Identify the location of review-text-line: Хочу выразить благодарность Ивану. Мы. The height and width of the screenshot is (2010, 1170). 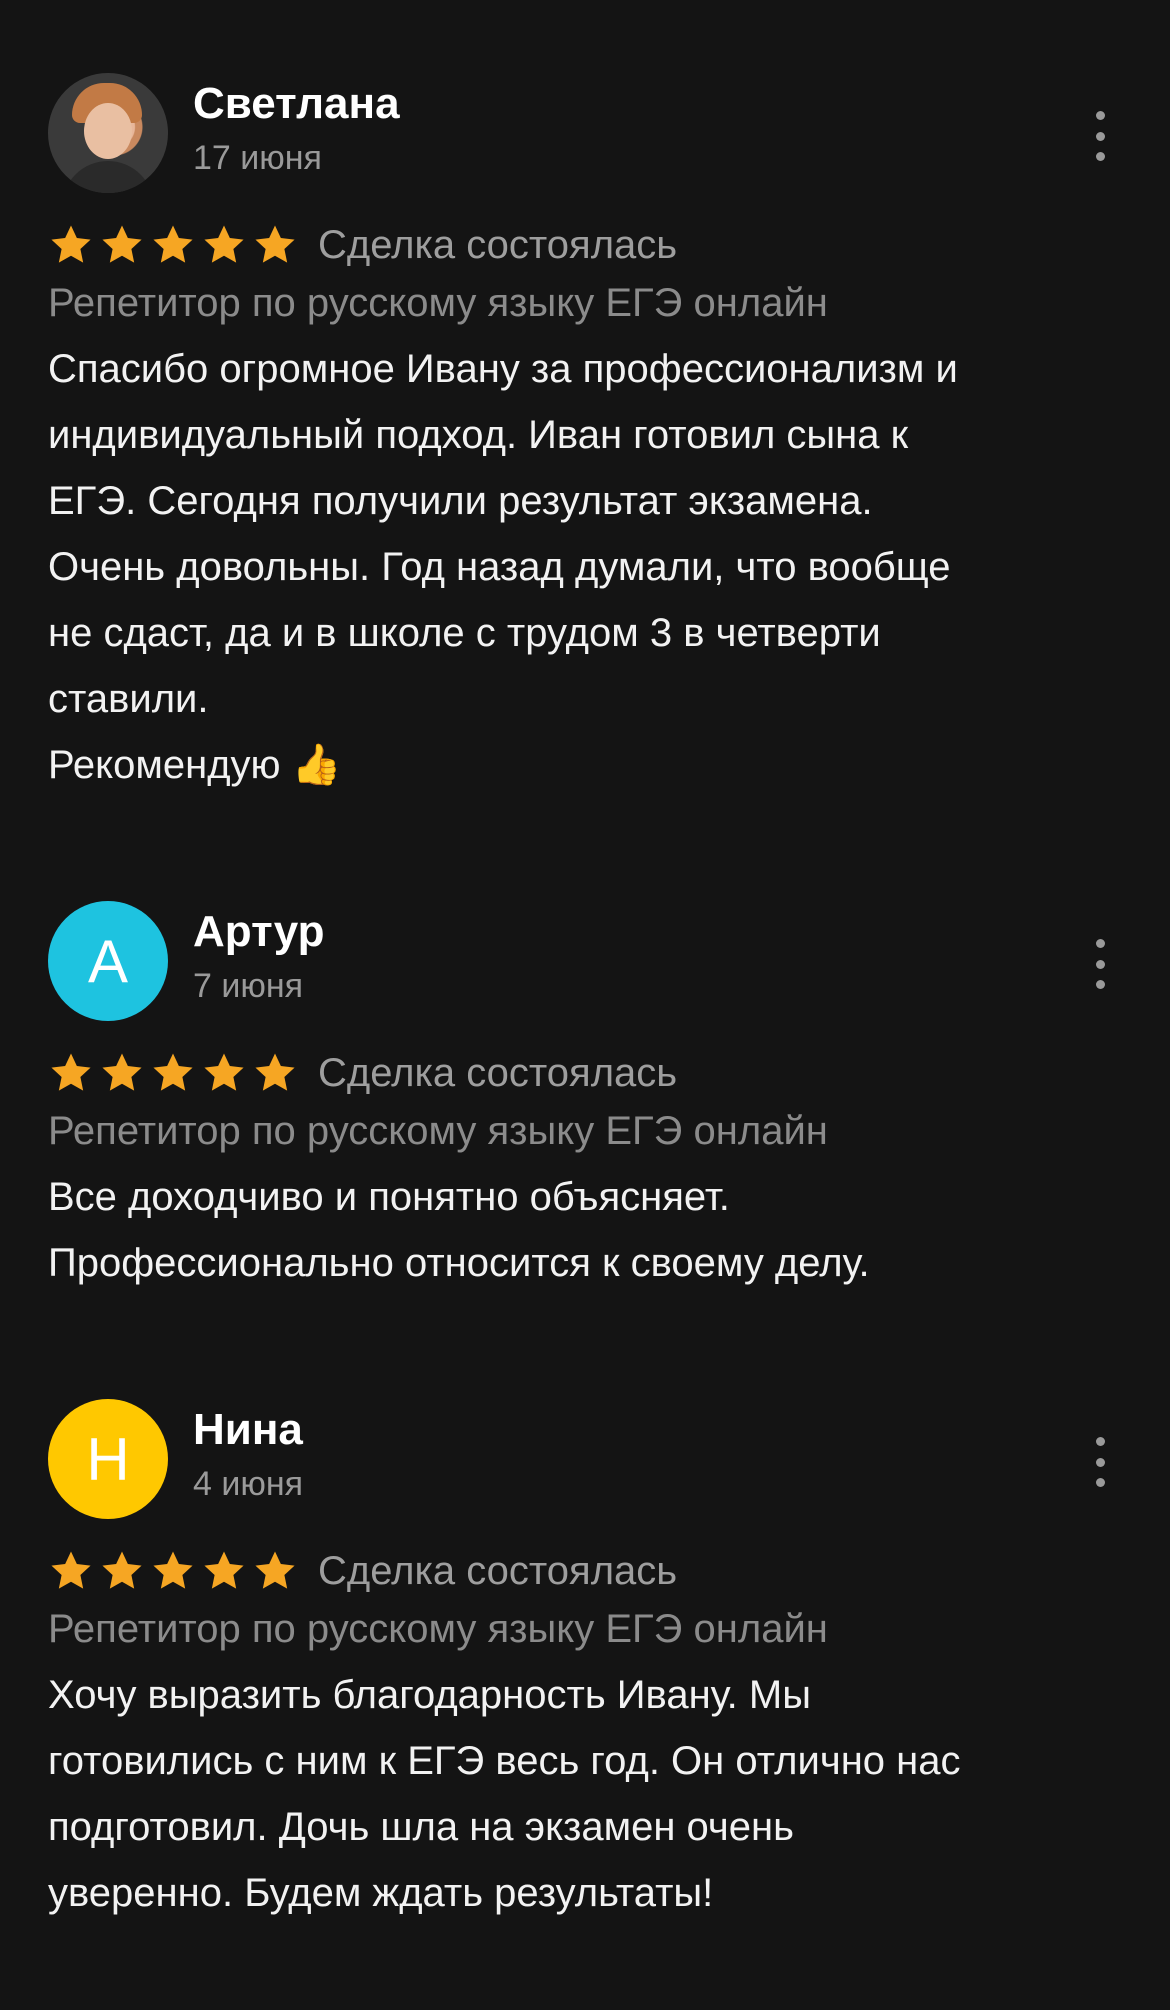
(429, 1695).